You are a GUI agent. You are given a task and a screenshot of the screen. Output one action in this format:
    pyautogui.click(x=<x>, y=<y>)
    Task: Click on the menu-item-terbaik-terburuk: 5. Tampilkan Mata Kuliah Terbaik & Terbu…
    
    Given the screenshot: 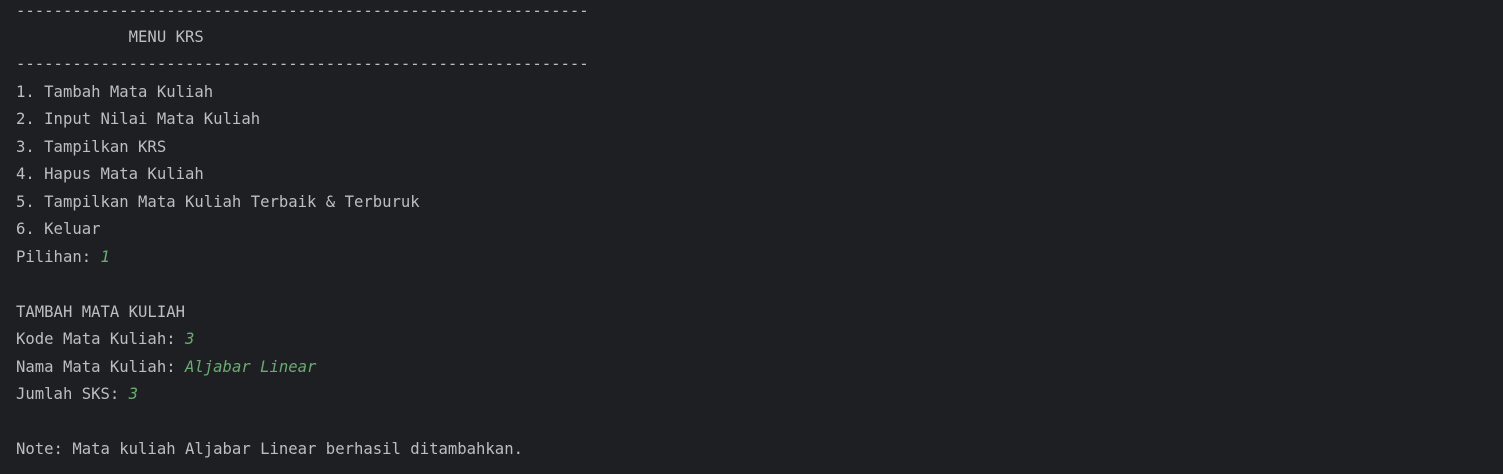 What is the action you would take?
    pyautogui.click(x=218, y=201)
    